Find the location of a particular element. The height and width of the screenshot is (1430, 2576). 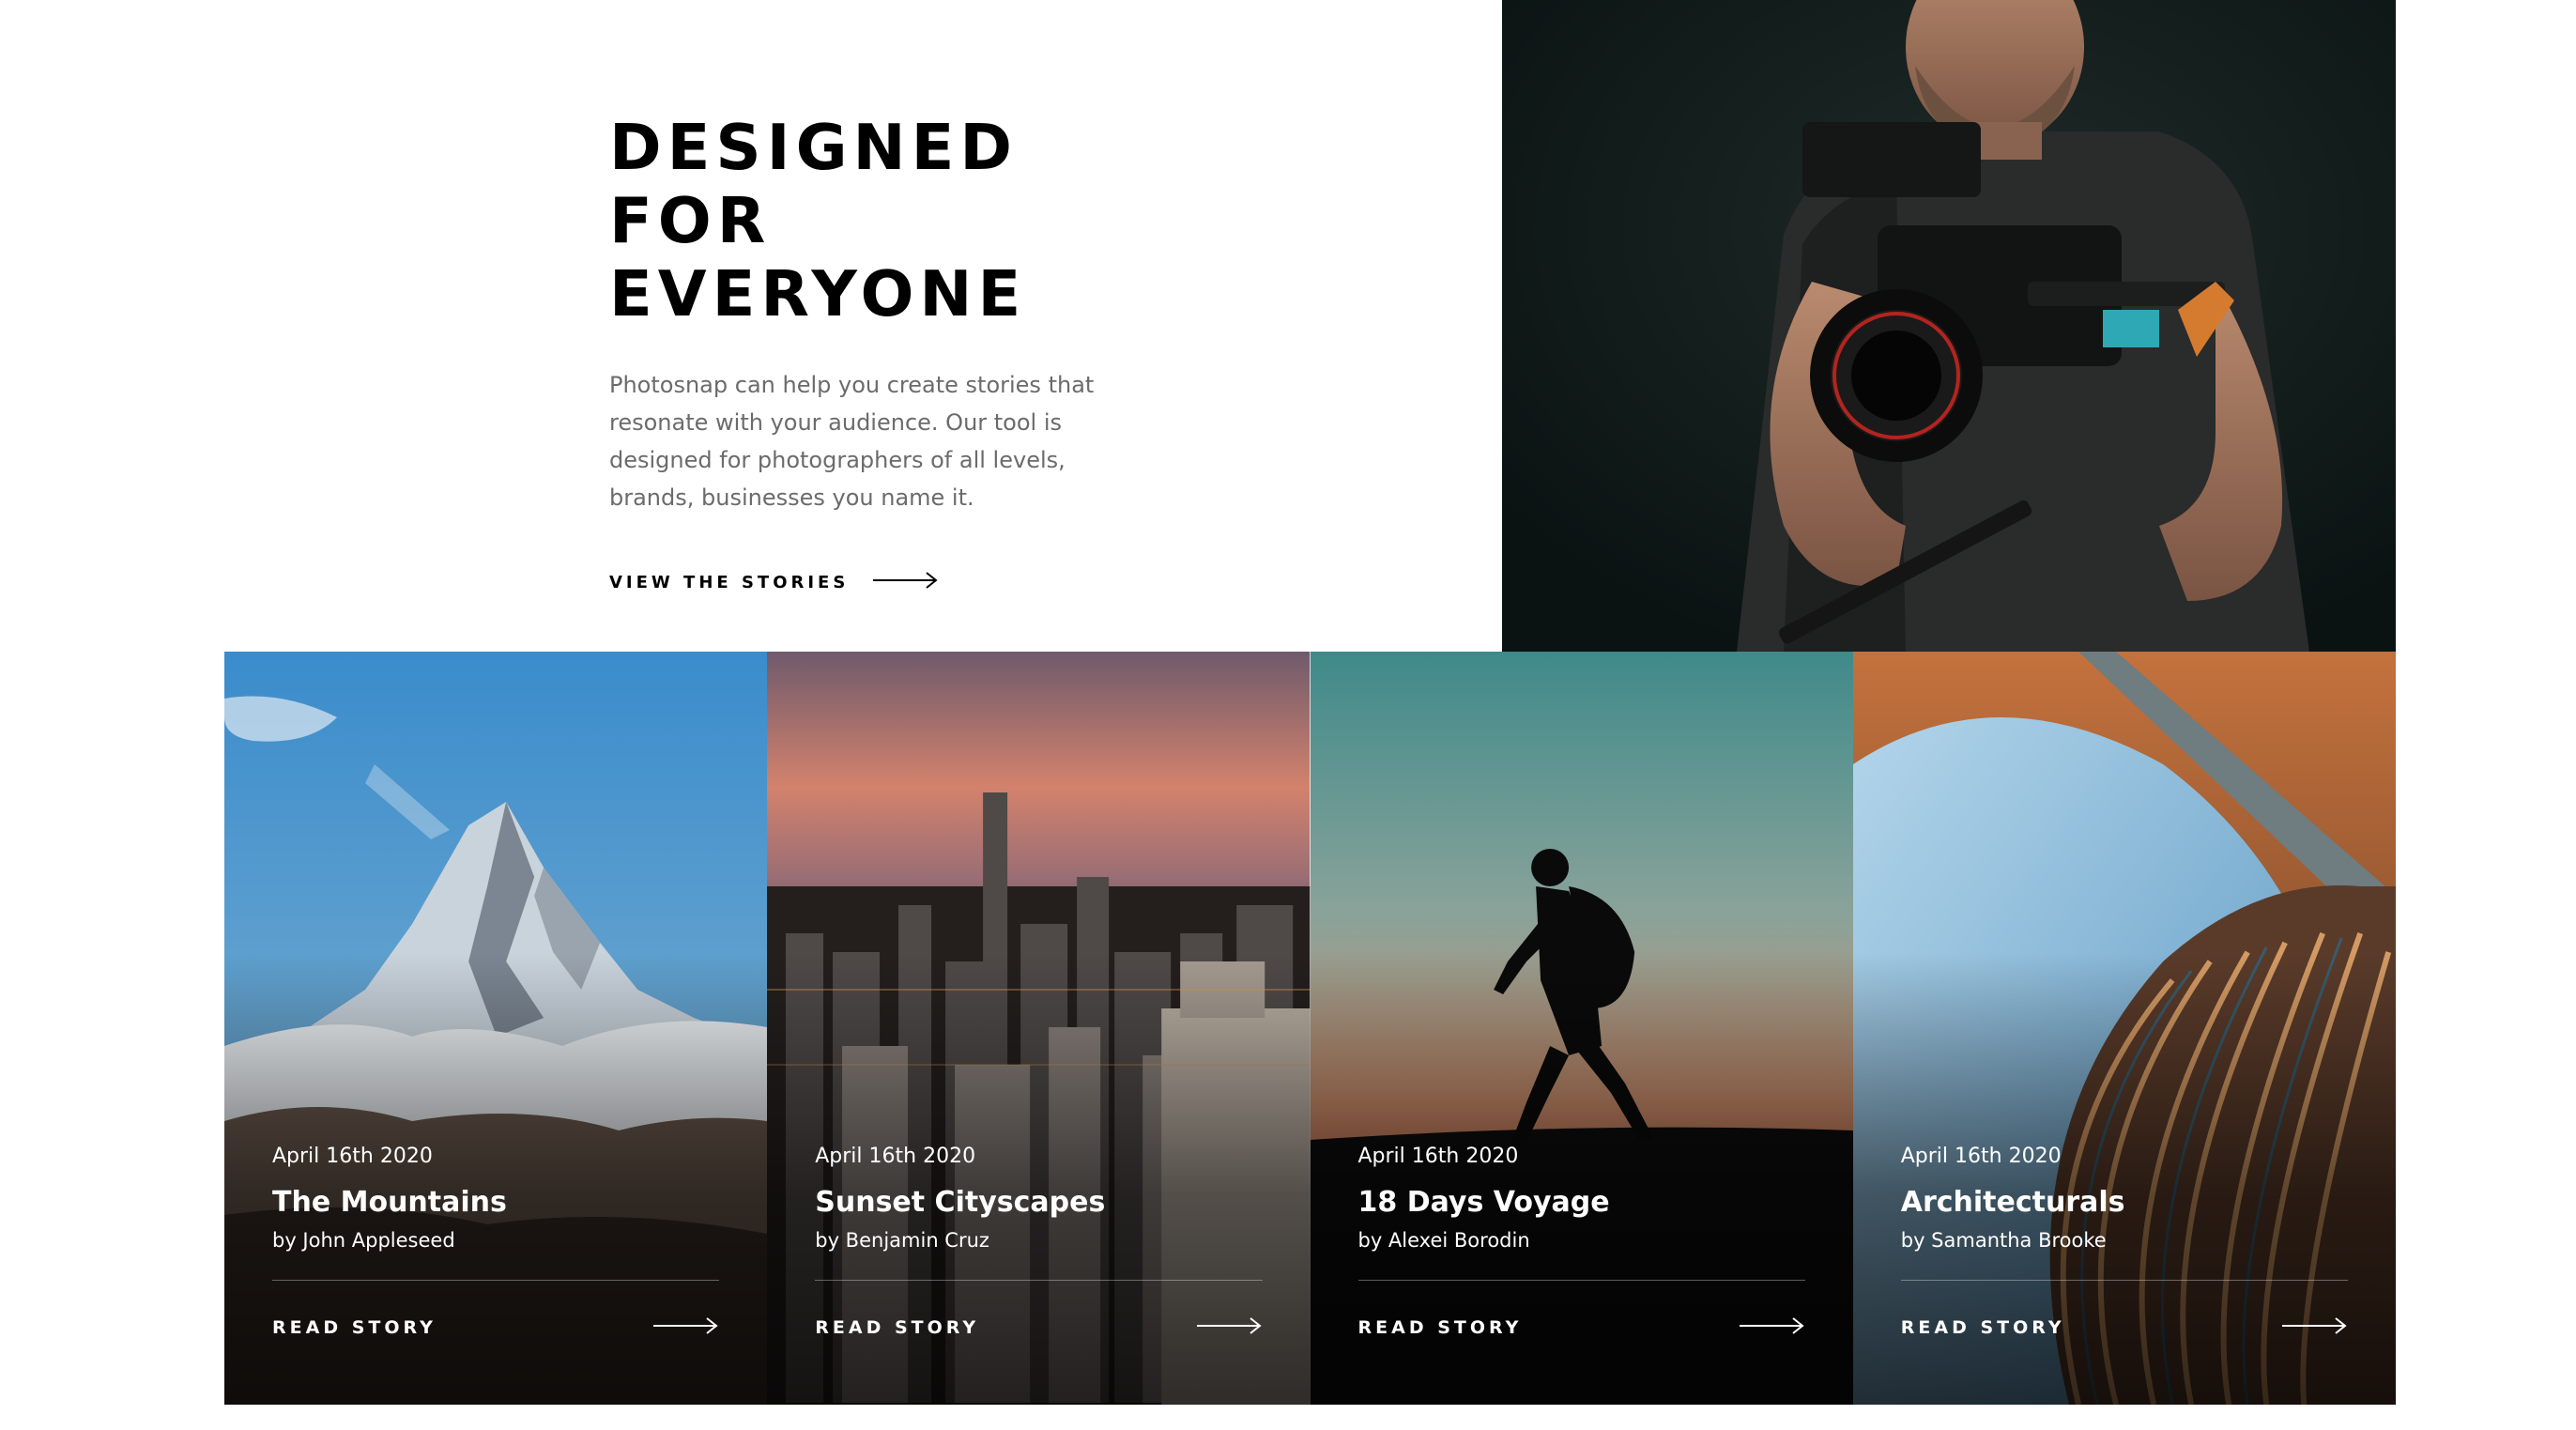

story-title: 18 Days Voyage is located at coordinates (1483, 1202).